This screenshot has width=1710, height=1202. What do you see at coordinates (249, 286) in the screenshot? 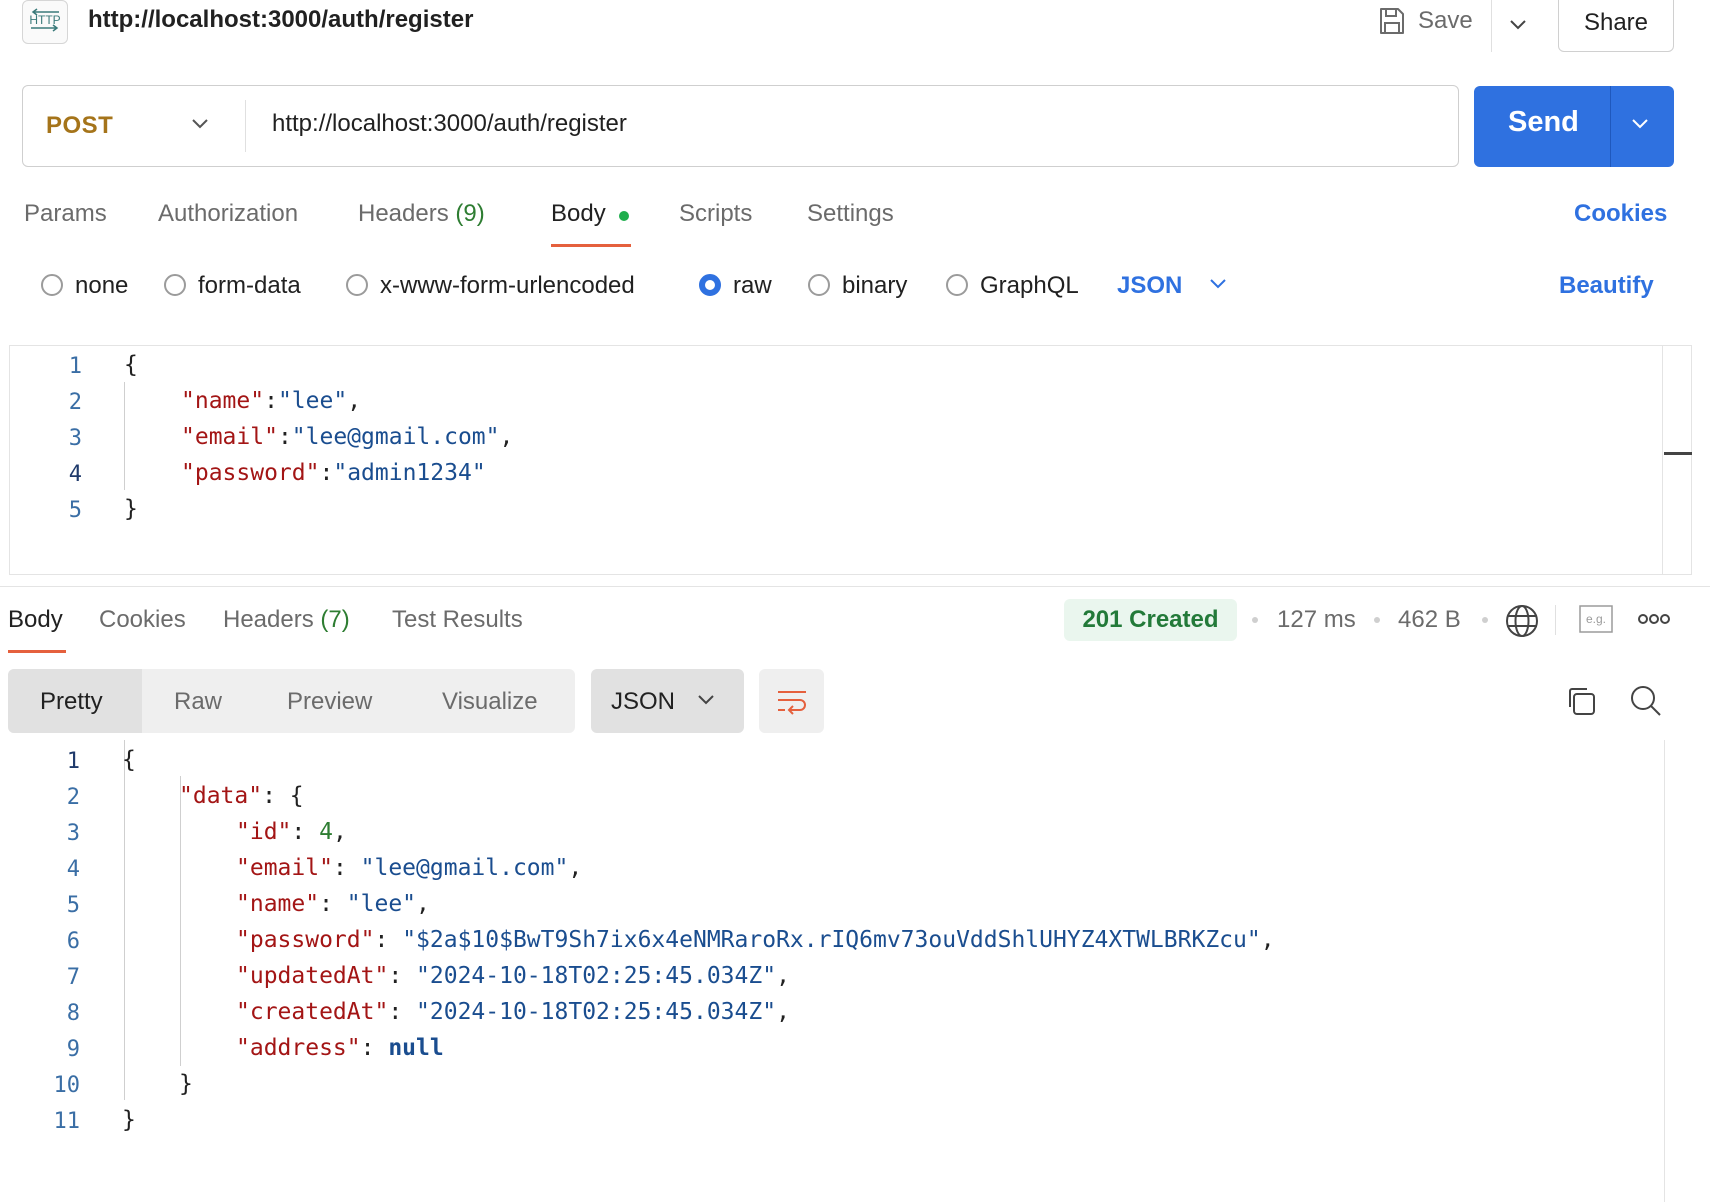
I see `radio-form-data-label: form-data` at bounding box center [249, 286].